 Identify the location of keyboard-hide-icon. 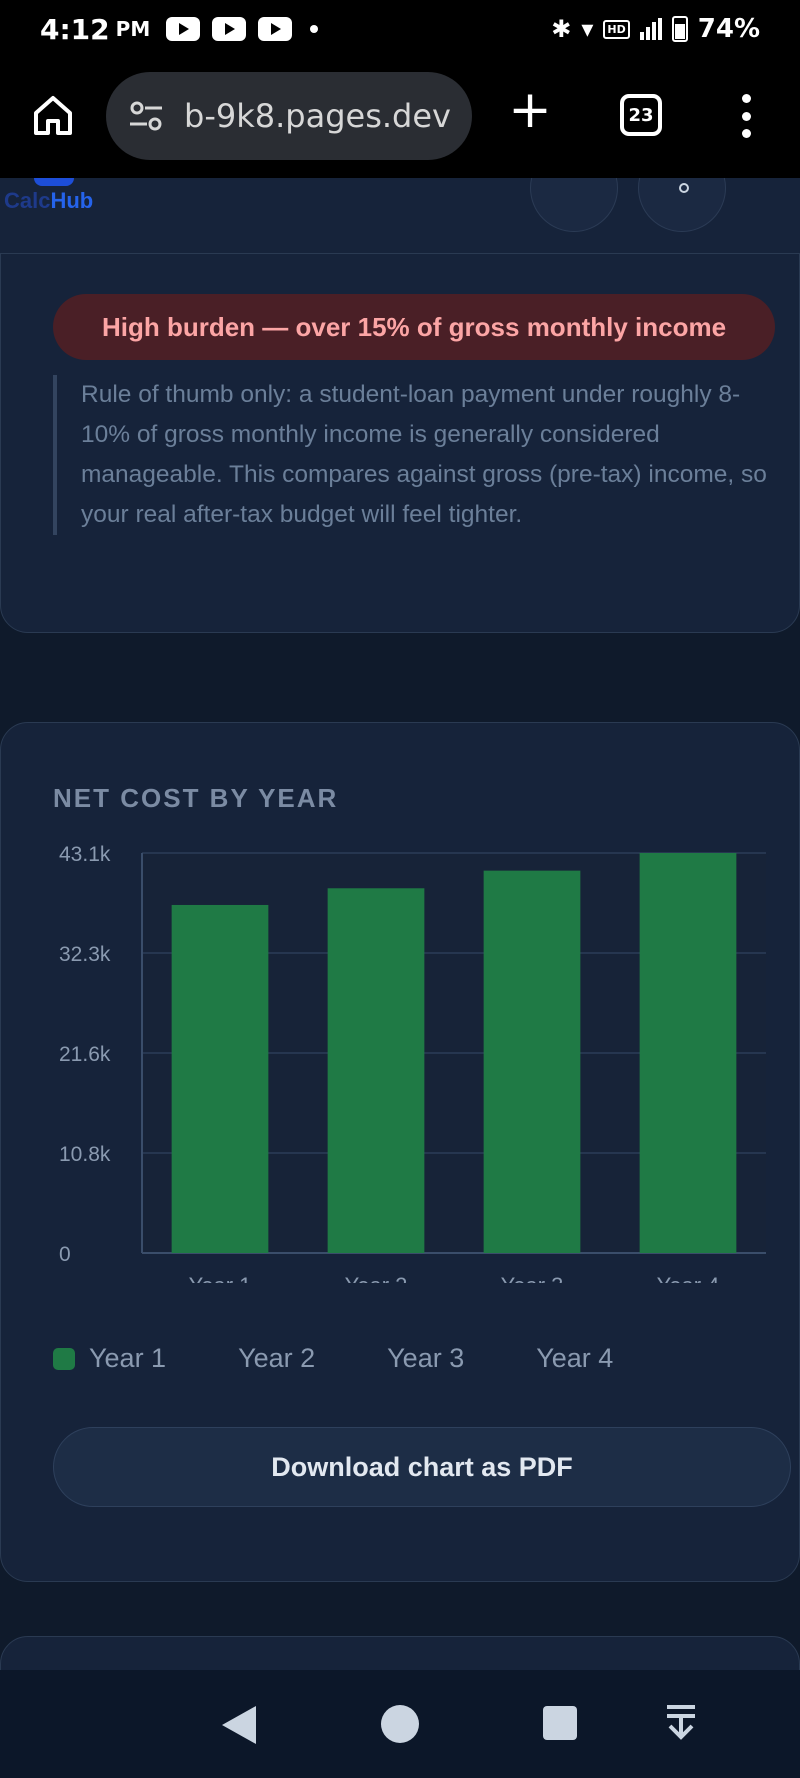
(681, 1722).